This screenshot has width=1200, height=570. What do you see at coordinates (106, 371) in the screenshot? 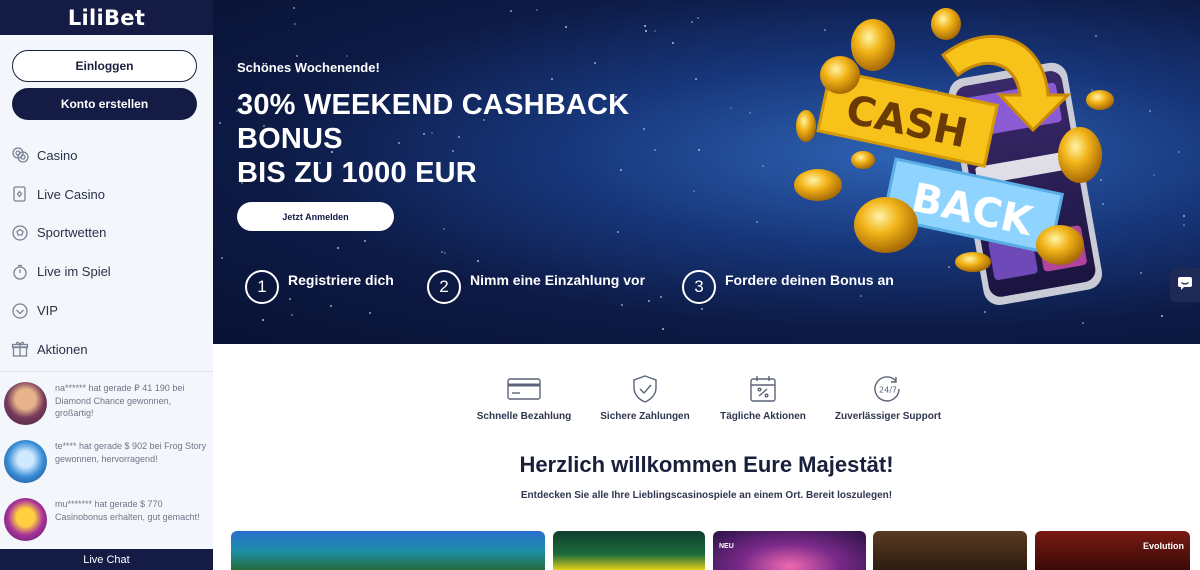
I see `sidebar-divider` at bounding box center [106, 371].